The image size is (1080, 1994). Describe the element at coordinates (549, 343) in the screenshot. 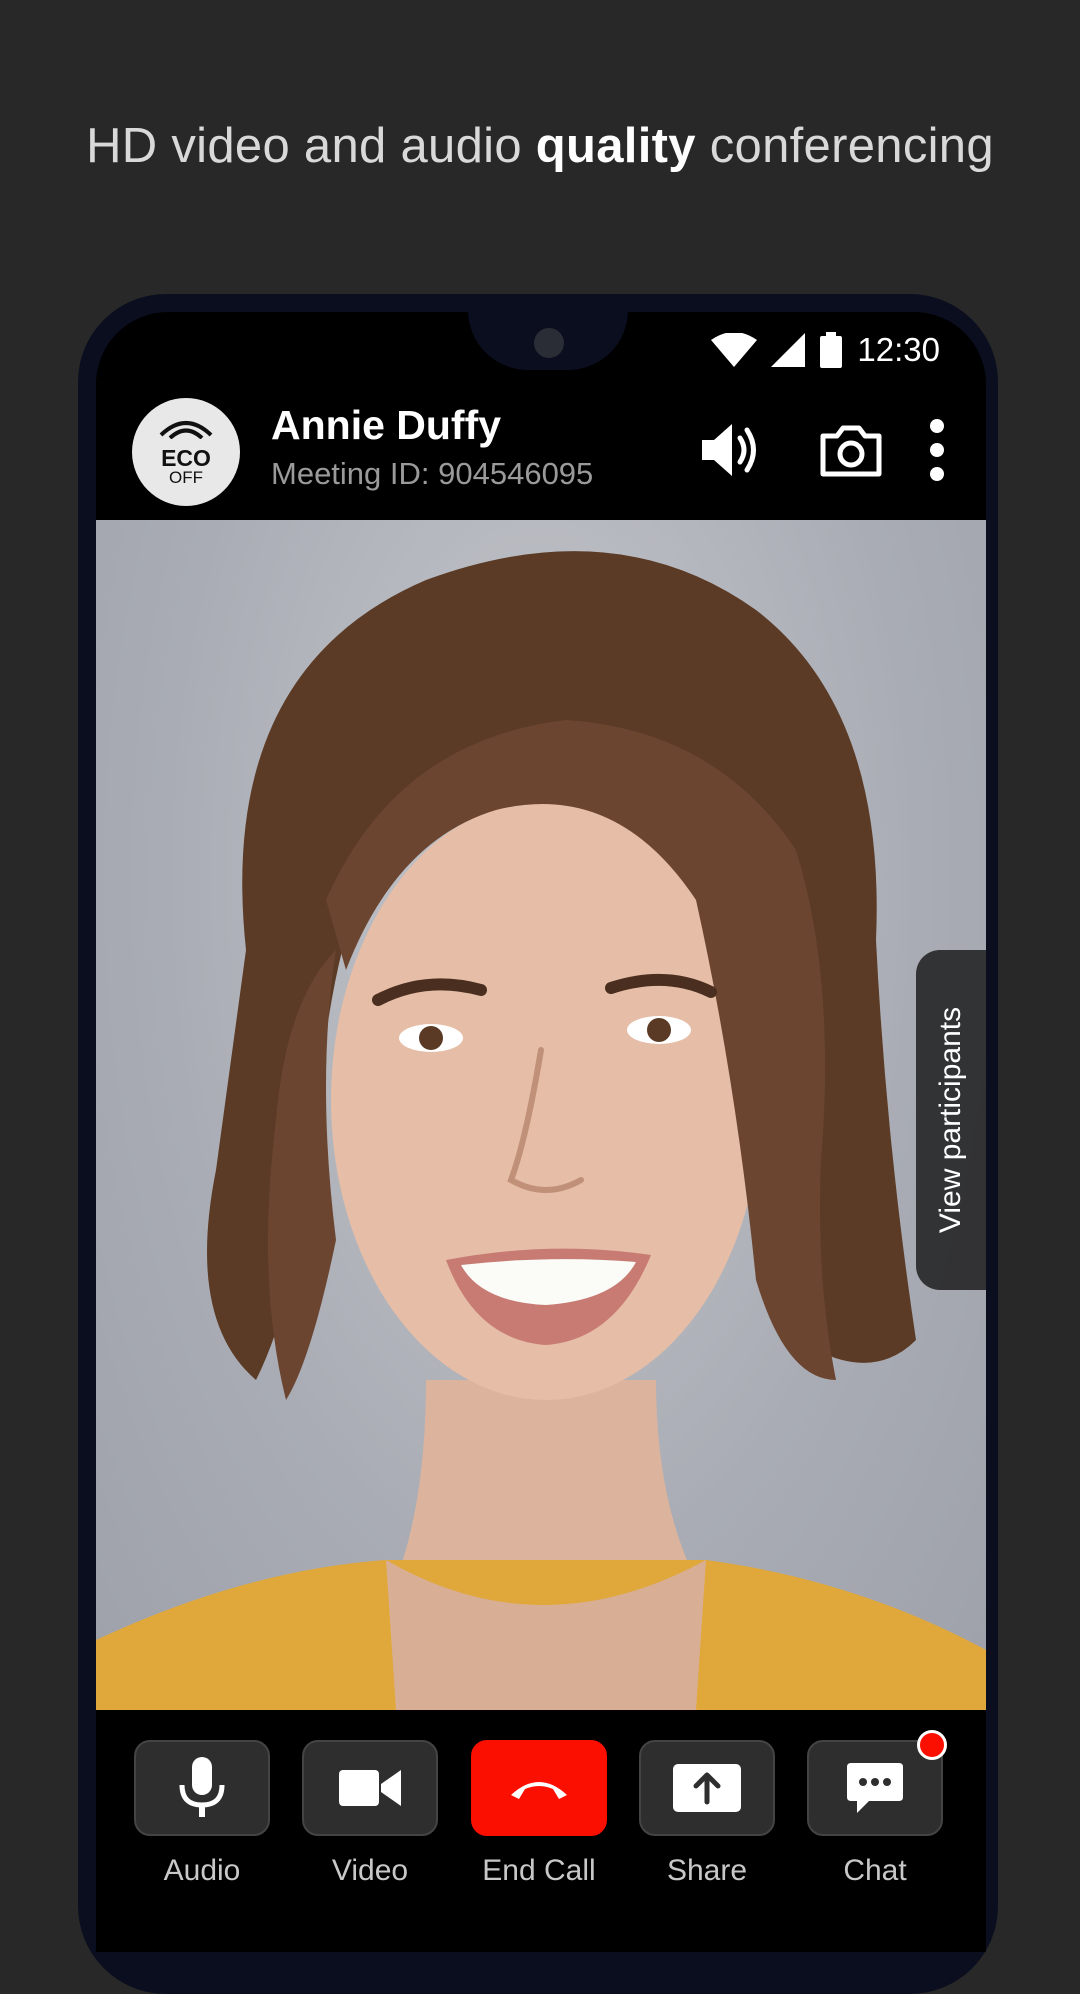

I see `front-camera` at that location.